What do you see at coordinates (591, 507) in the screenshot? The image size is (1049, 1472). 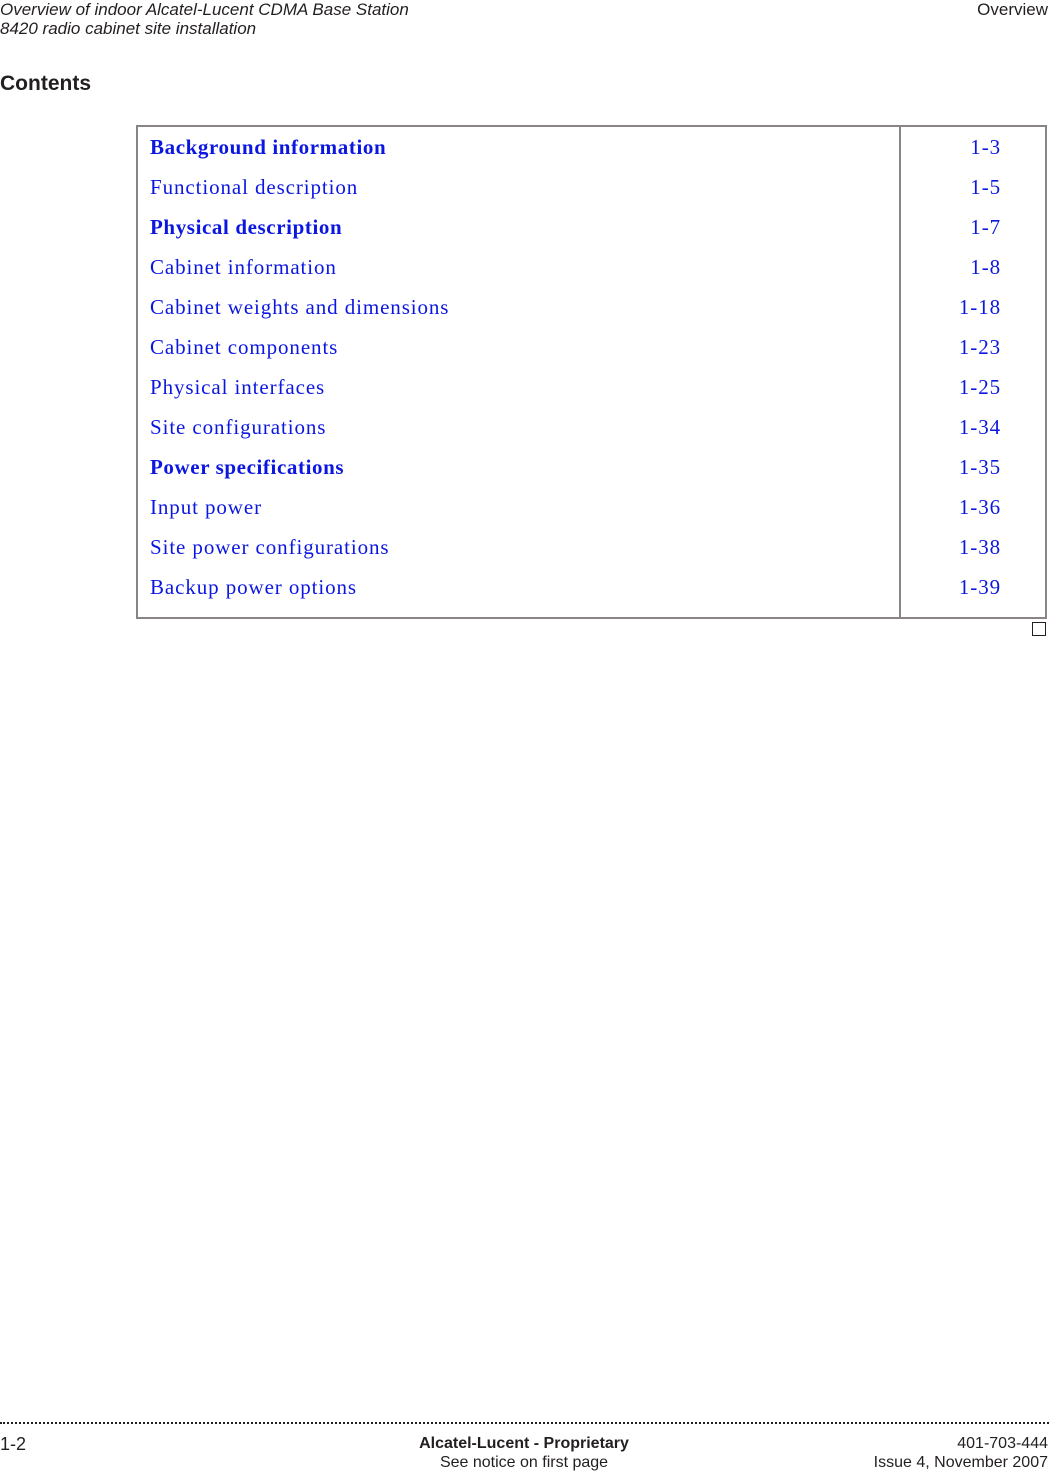 I see `toc-row: Input power 1-36` at bounding box center [591, 507].